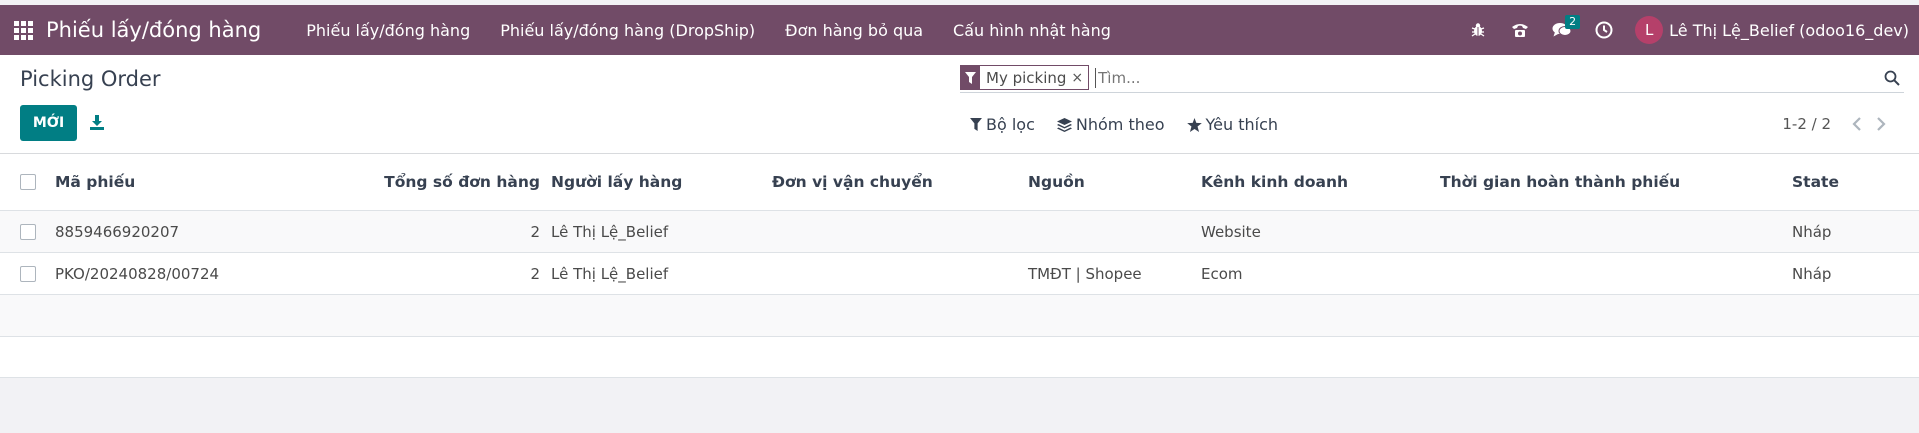 The width and height of the screenshot is (1919, 433). What do you see at coordinates (1274, 182) in the screenshot?
I see `column-header-kenh-kinh-doanh: Kênh kinh doanh` at bounding box center [1274, 182].